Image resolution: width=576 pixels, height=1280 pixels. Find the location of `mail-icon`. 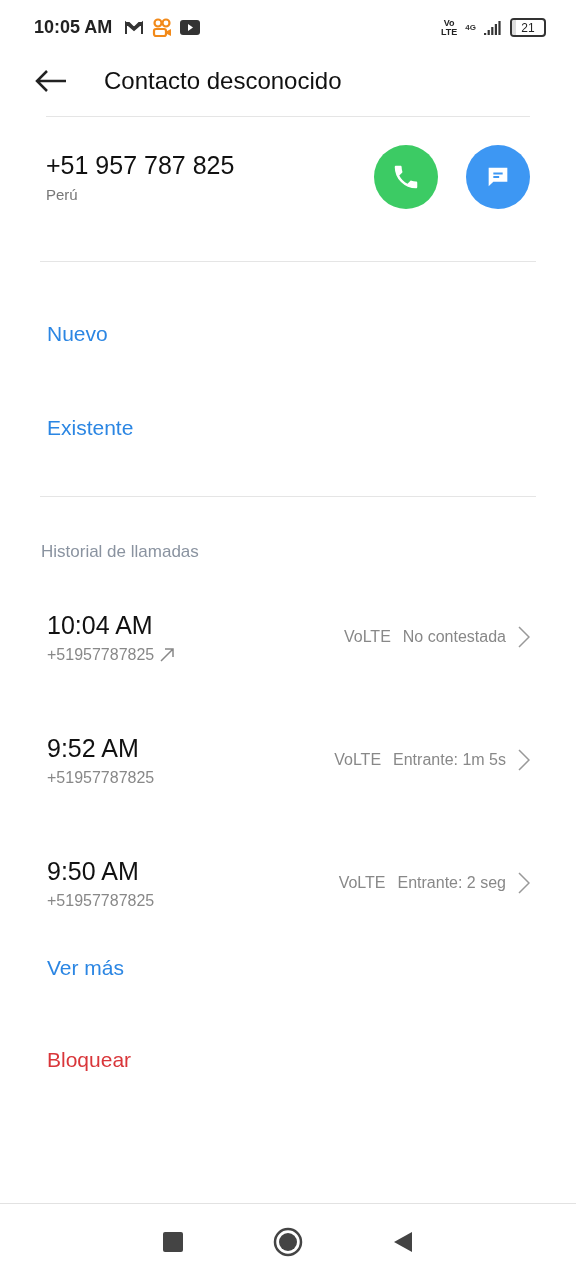

mail-icon is located at coordinates (134, 27).